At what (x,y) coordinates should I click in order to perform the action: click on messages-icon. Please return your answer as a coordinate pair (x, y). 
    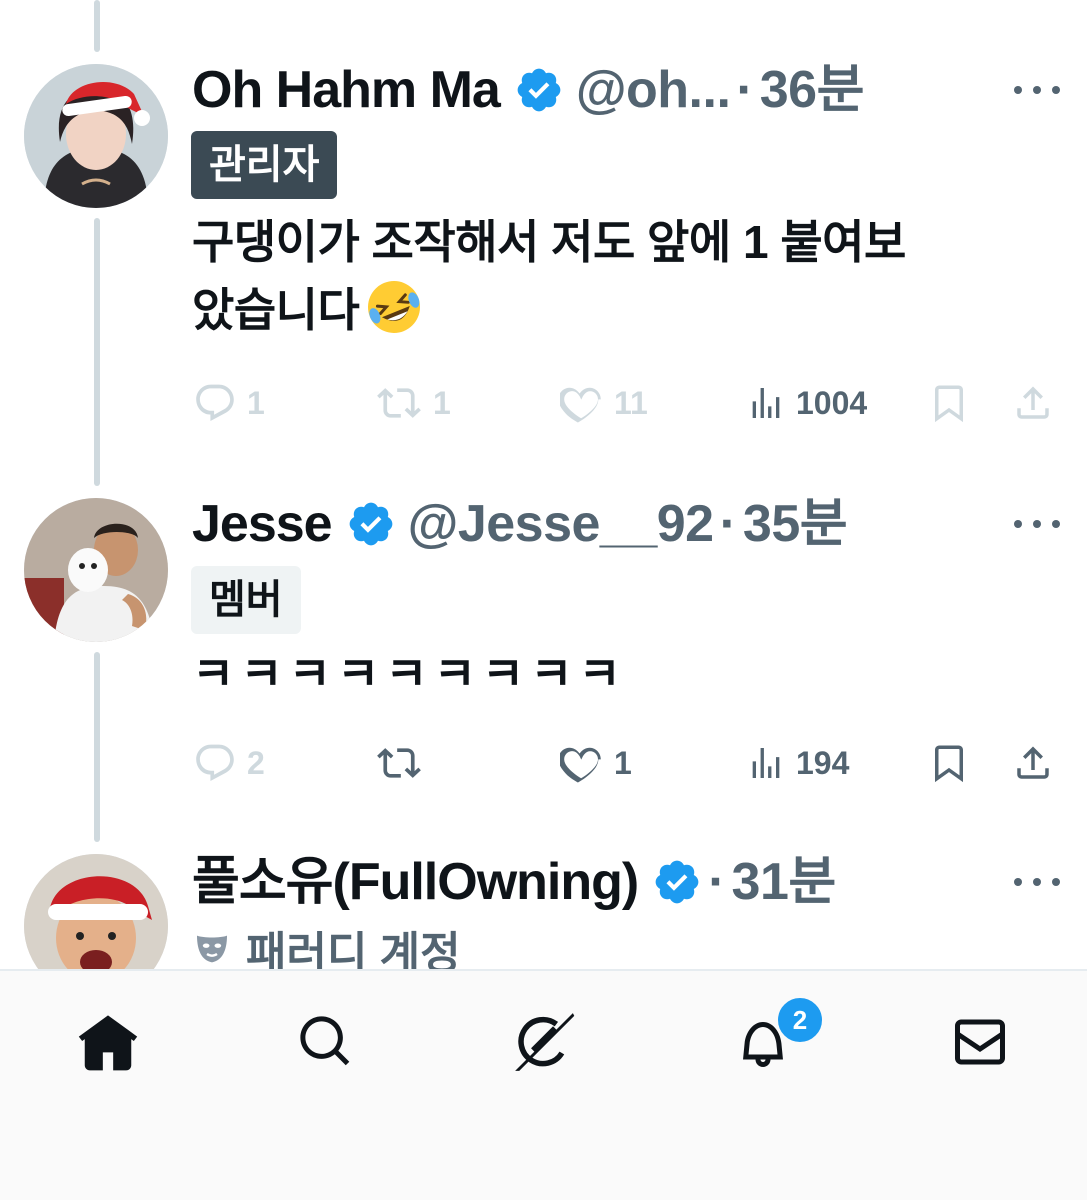
    Looking at the image, I should click on (979, 1042).